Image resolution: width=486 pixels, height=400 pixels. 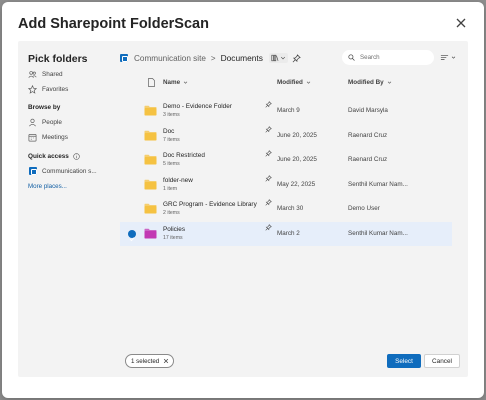 I want to click on folder-item-count: 2 items, so click(x=171, y=213).